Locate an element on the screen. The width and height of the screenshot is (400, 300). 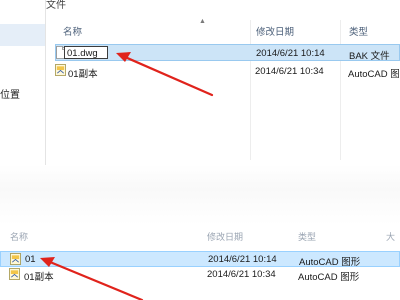
rename-input: 01.dwg is located at coordinates (86, 52).